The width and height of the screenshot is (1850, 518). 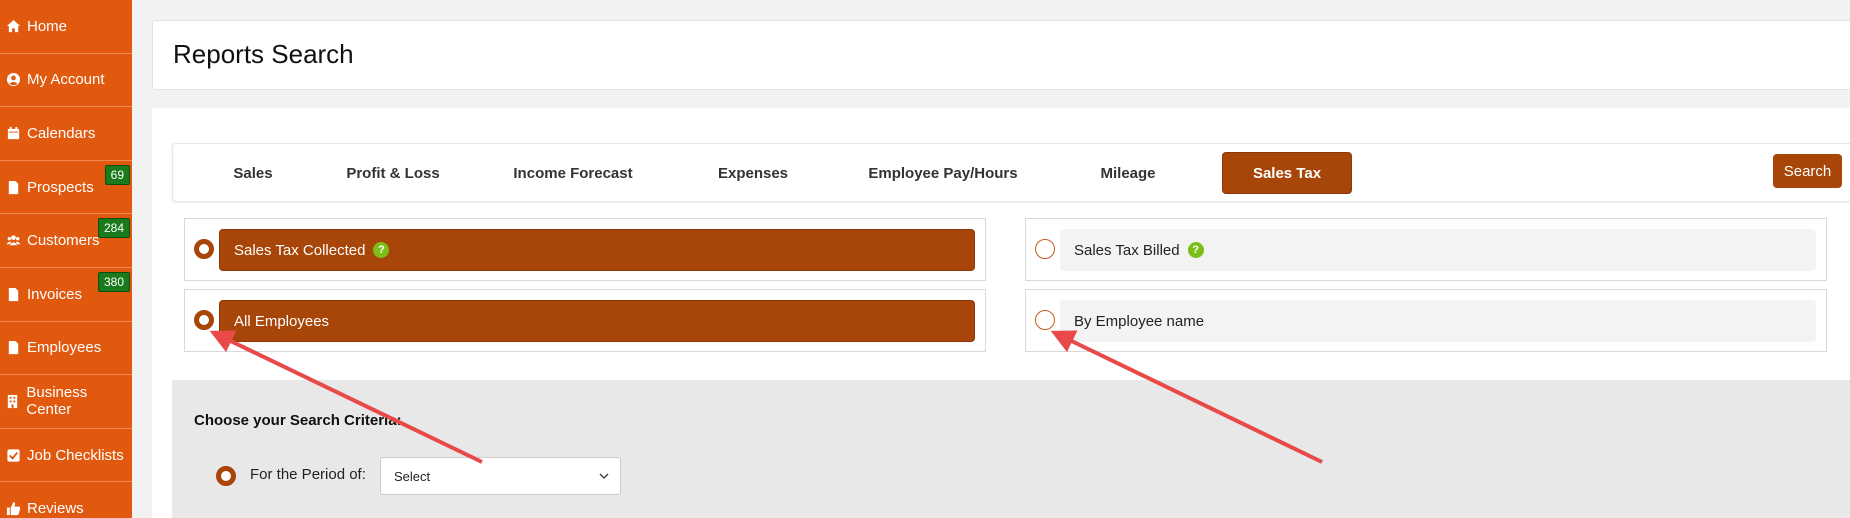 What do you see at coordinates (1045, 249) in the screenshot?
I see `sales-tax-billed-radio` at bounding box center [1045, 249].